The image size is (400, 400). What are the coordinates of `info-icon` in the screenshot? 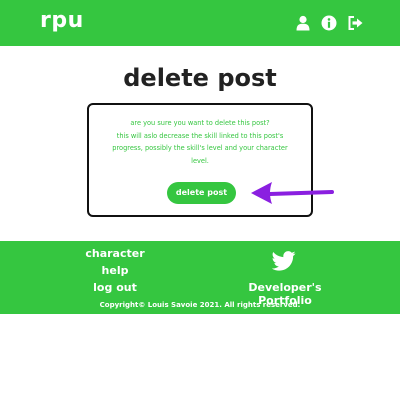 It's located at (329, 23).